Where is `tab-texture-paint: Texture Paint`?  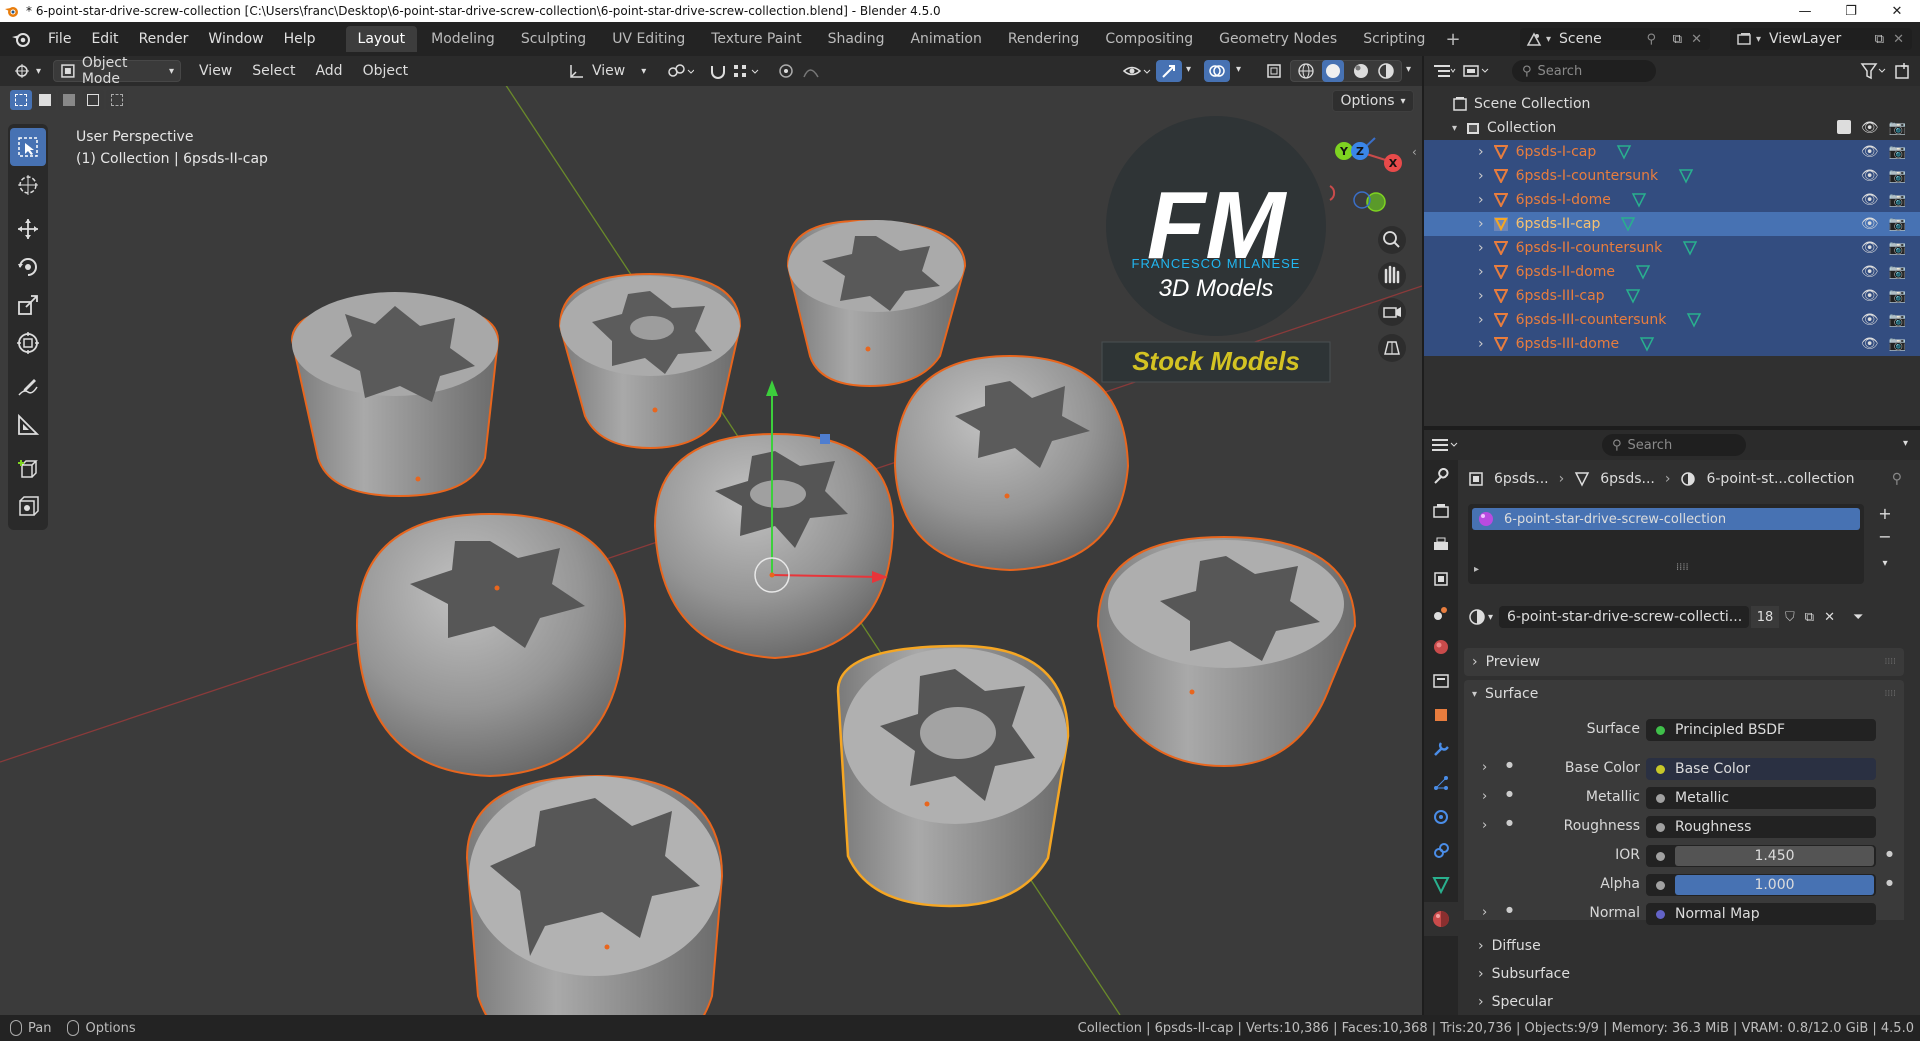
tab-texture-paint: Texture Paint is located at coordinates (756, 39).